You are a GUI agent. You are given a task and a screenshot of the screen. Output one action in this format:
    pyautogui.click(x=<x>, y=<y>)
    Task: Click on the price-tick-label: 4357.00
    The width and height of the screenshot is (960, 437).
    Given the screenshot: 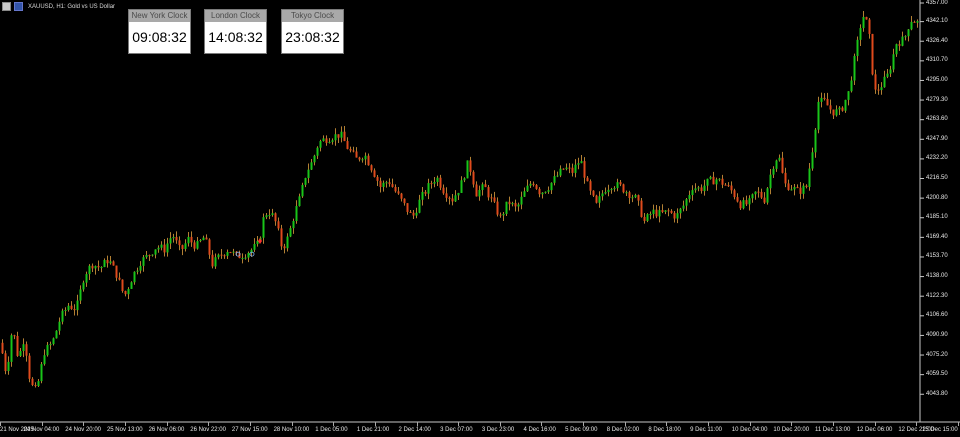 What is the action you would take?
    pyautogui.click(x=937, y=3)
    